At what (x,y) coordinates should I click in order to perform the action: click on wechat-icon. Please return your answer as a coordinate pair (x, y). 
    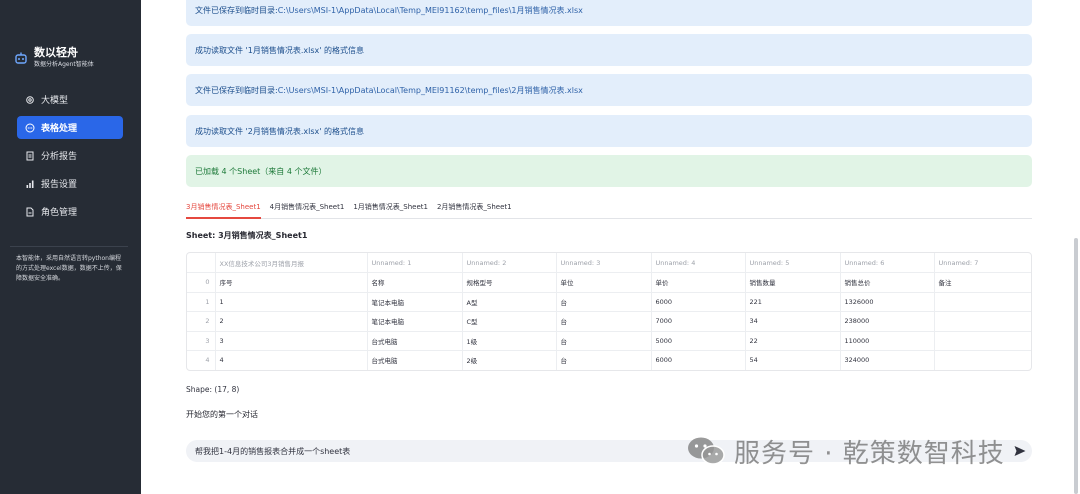
    Looking at the image, I should click on (706, 451).